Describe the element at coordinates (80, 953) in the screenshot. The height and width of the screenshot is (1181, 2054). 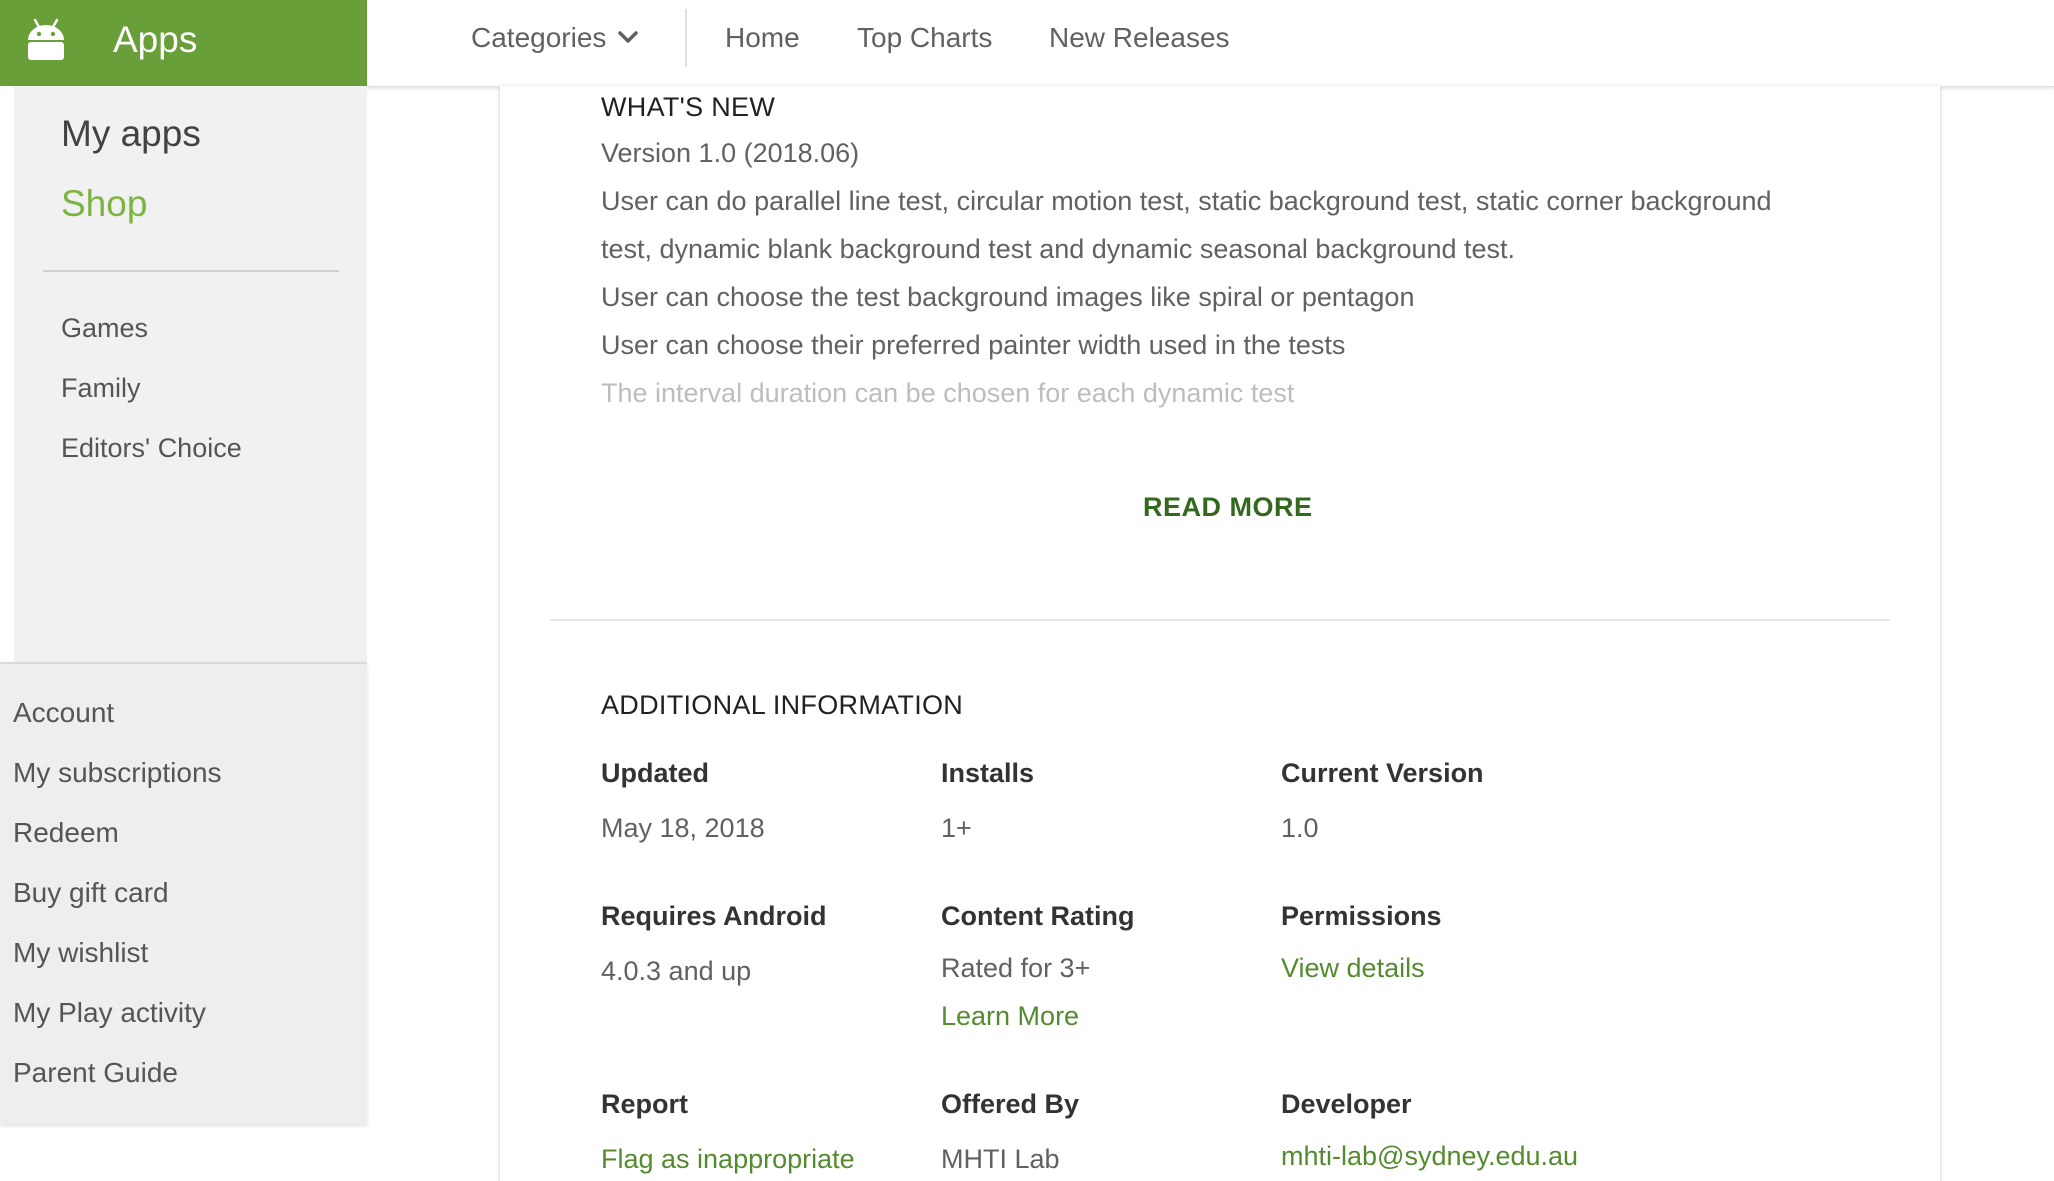
I see `sidebar-item-my-wishlist: My wishlist` at that location.